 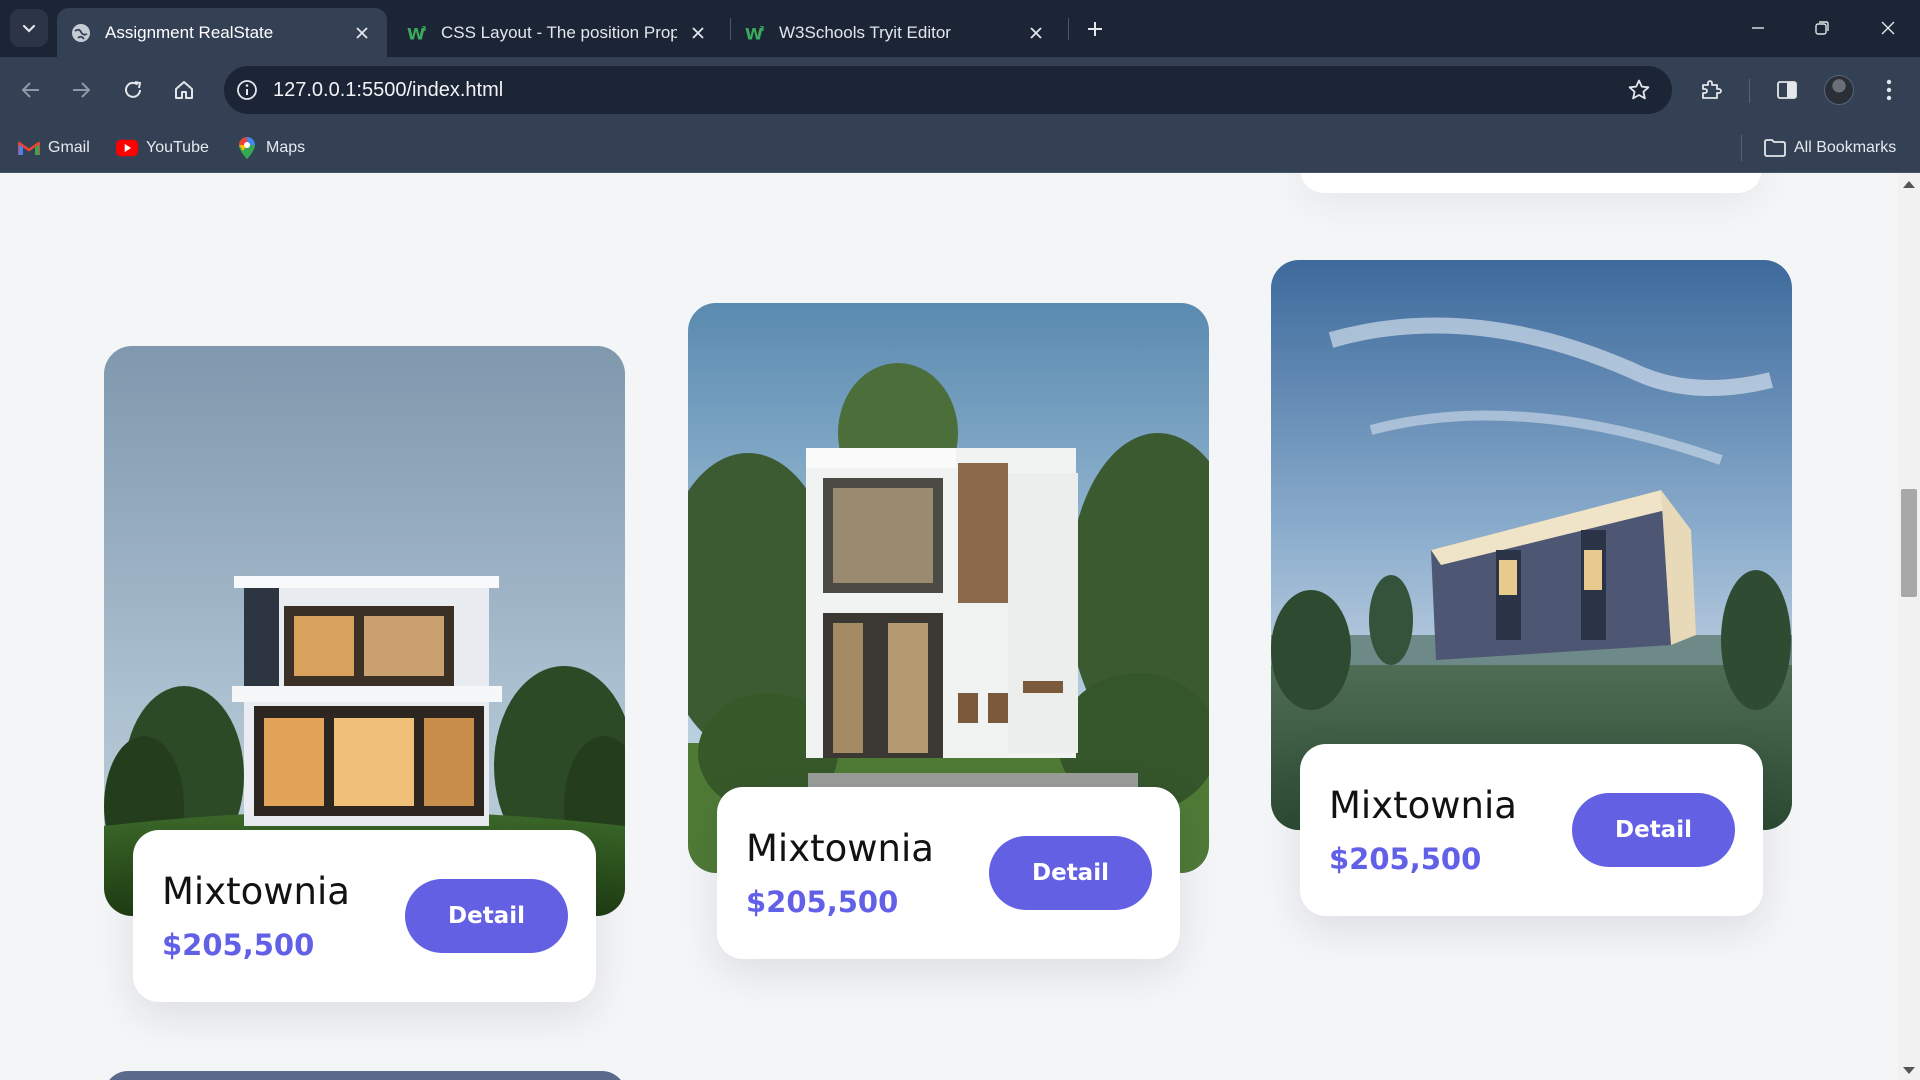 I want to click on tab-search-button, so click(x=29, y=28).